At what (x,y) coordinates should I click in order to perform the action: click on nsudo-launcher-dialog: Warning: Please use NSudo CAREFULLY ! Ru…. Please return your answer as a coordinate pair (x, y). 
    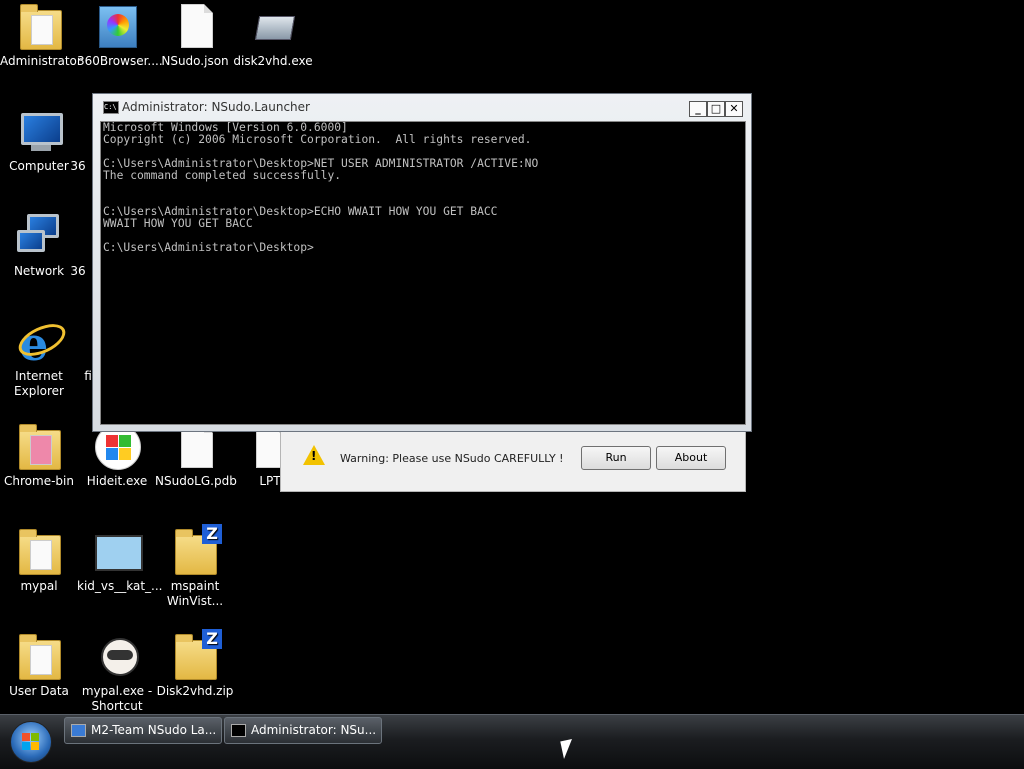
    Looking at the image, I should click on (513, 461).